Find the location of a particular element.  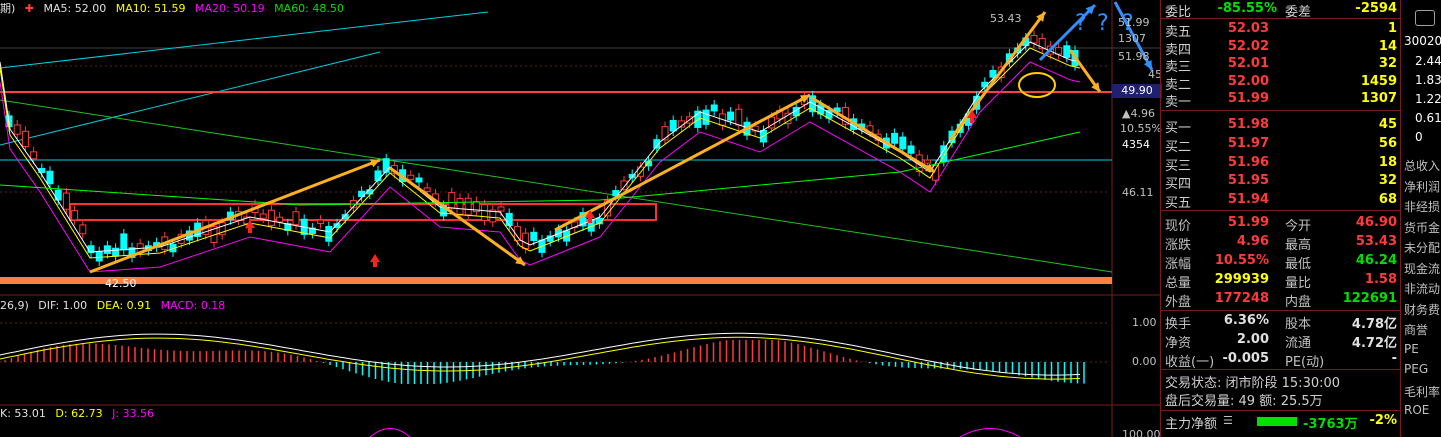

bid-level-label: 买五 is located at coordinates (1178, 204).